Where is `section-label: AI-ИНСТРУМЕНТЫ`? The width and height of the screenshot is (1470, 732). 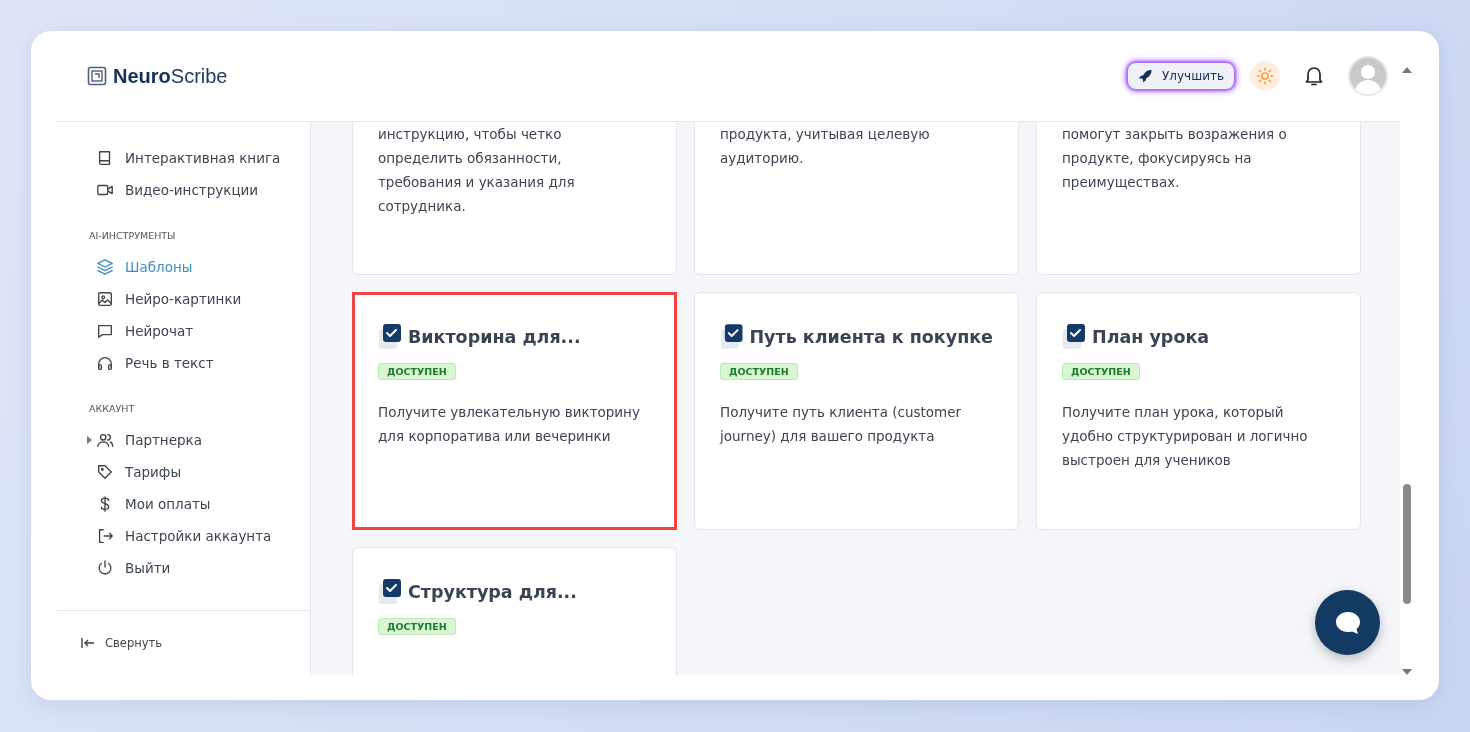
section-label: AI-ИНСТРУМЕНТЫ is located at coordinates (132, 236).